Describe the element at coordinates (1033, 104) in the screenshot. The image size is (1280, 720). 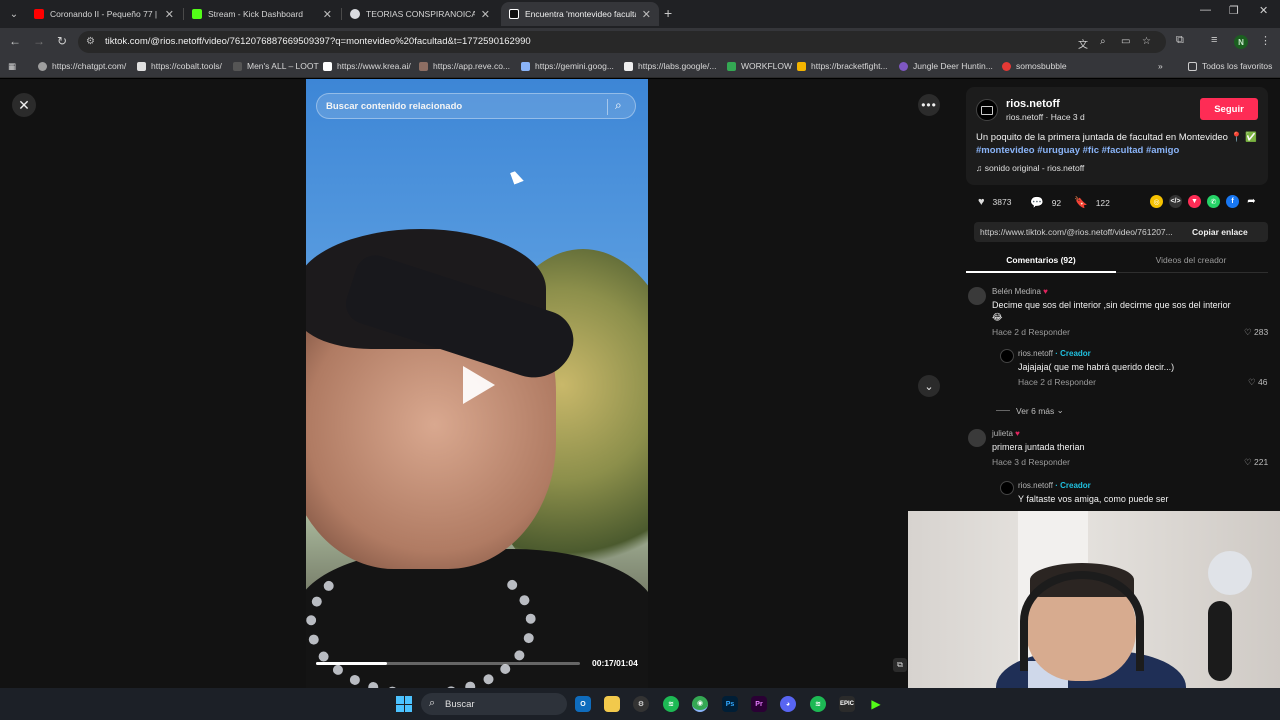
I see `post-username: rios.netoff` at that location.